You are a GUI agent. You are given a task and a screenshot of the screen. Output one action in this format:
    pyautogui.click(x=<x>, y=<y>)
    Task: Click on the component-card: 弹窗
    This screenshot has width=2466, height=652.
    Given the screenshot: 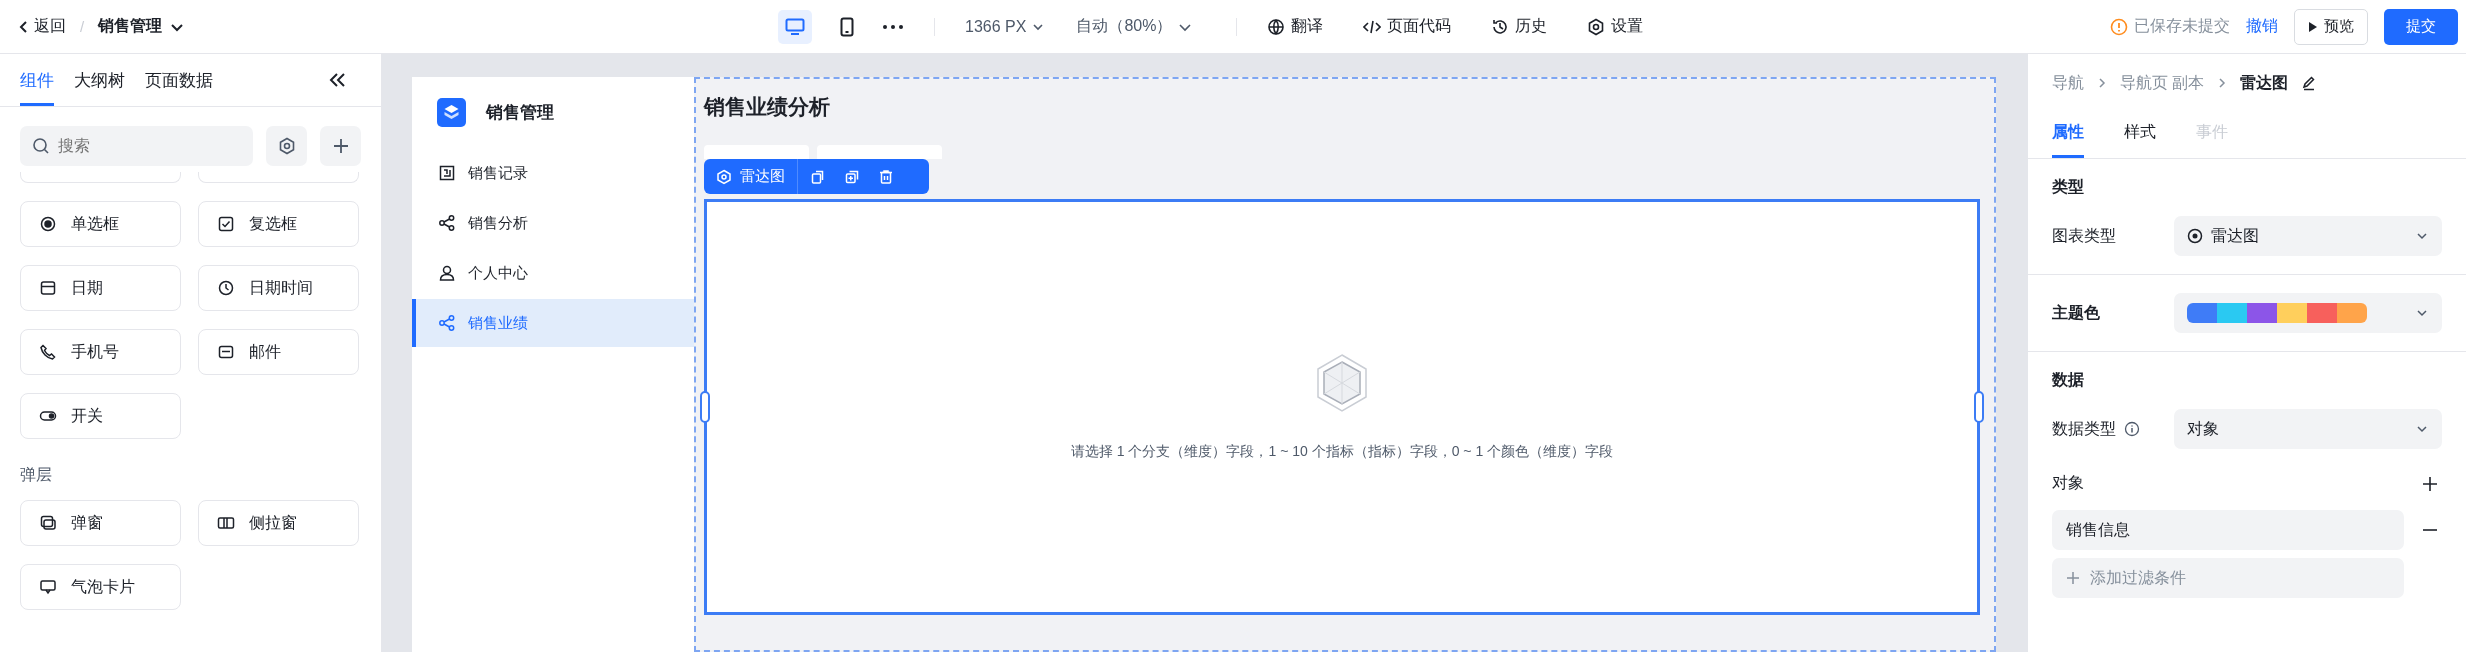 What is the action you would take?
    pyautogui.click(x=100, y=523)
    